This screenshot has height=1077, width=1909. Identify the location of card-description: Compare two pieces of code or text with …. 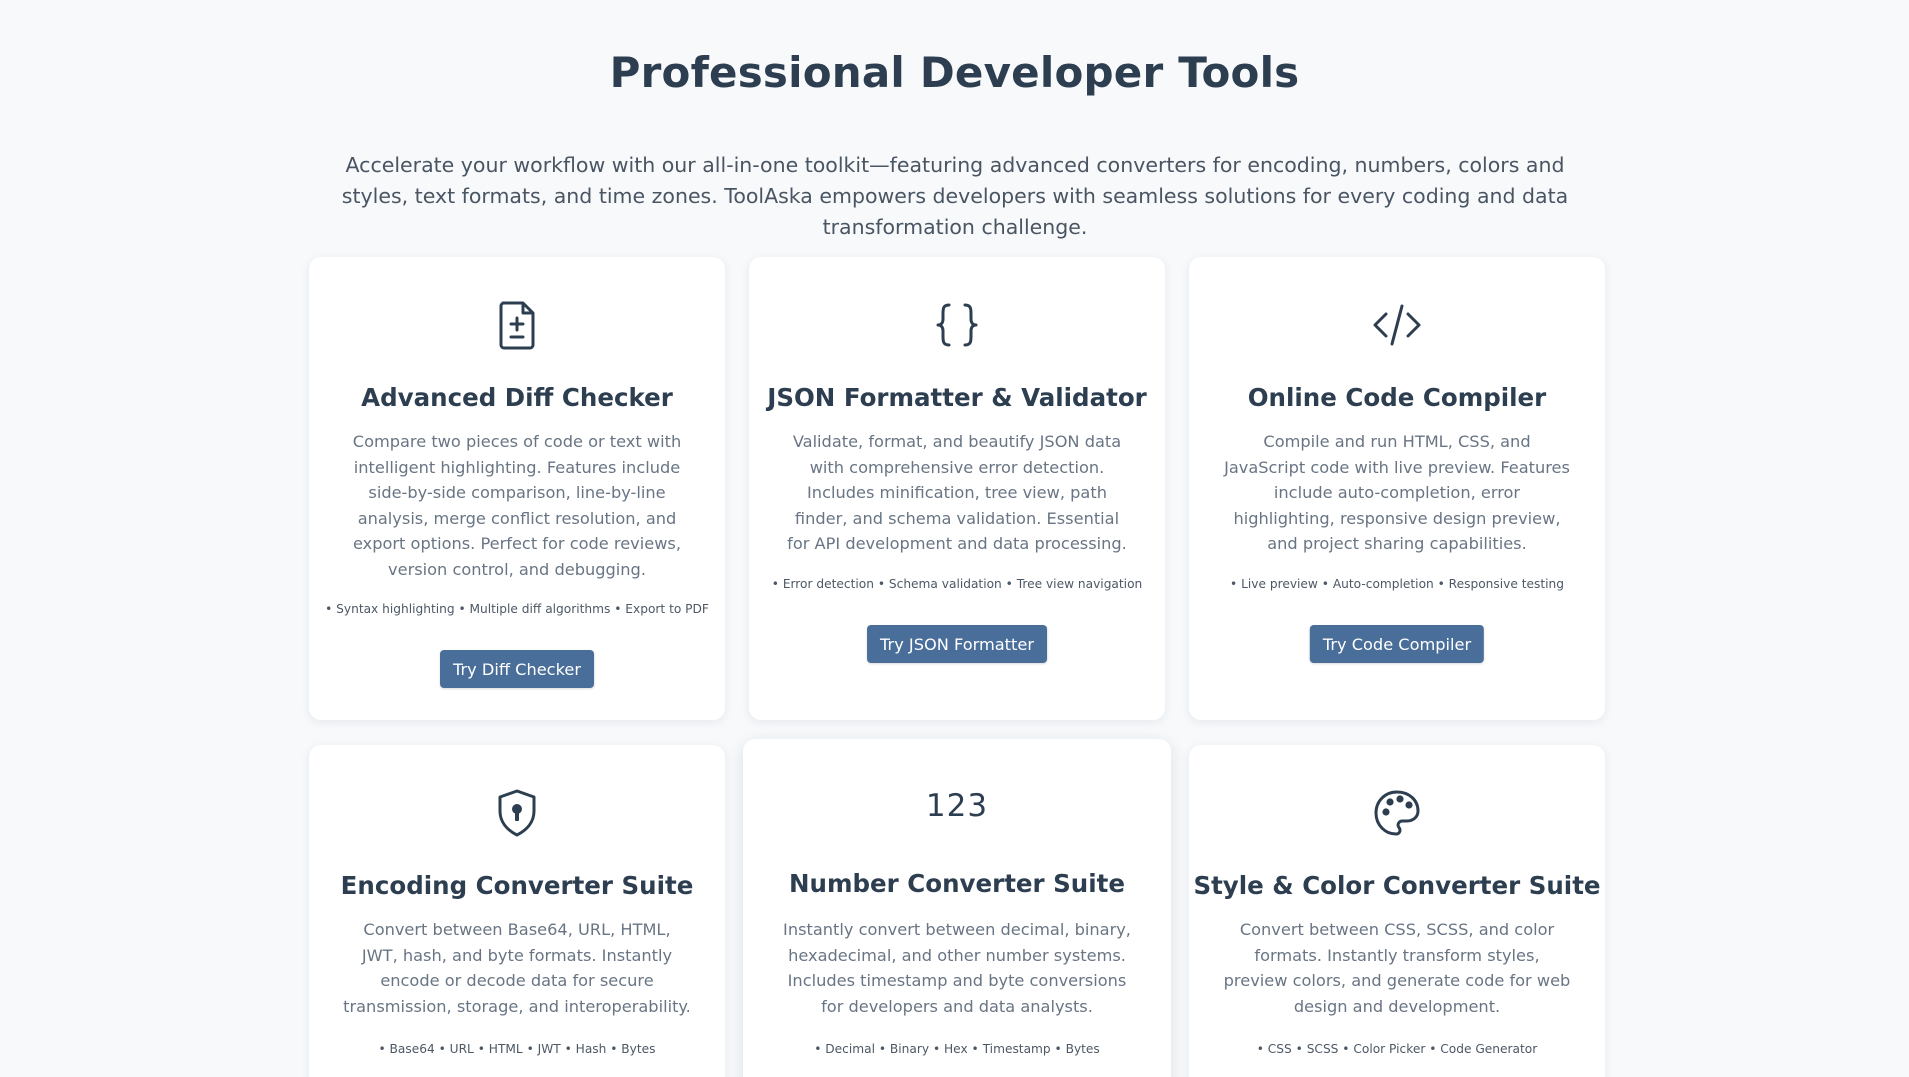
(517, 505).